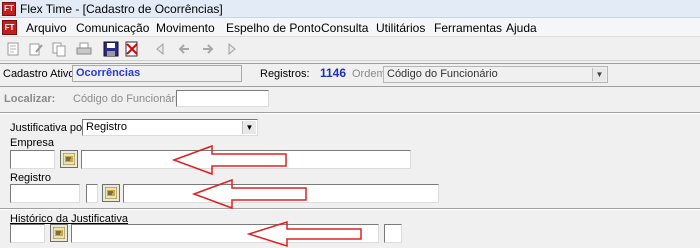 The width and height of the screenshot is (700, 248). Describe the element at coordinates (40, 74) in the screenshot. I see `cadastro-ativo-label: Cadastro Ativo:` at that location.